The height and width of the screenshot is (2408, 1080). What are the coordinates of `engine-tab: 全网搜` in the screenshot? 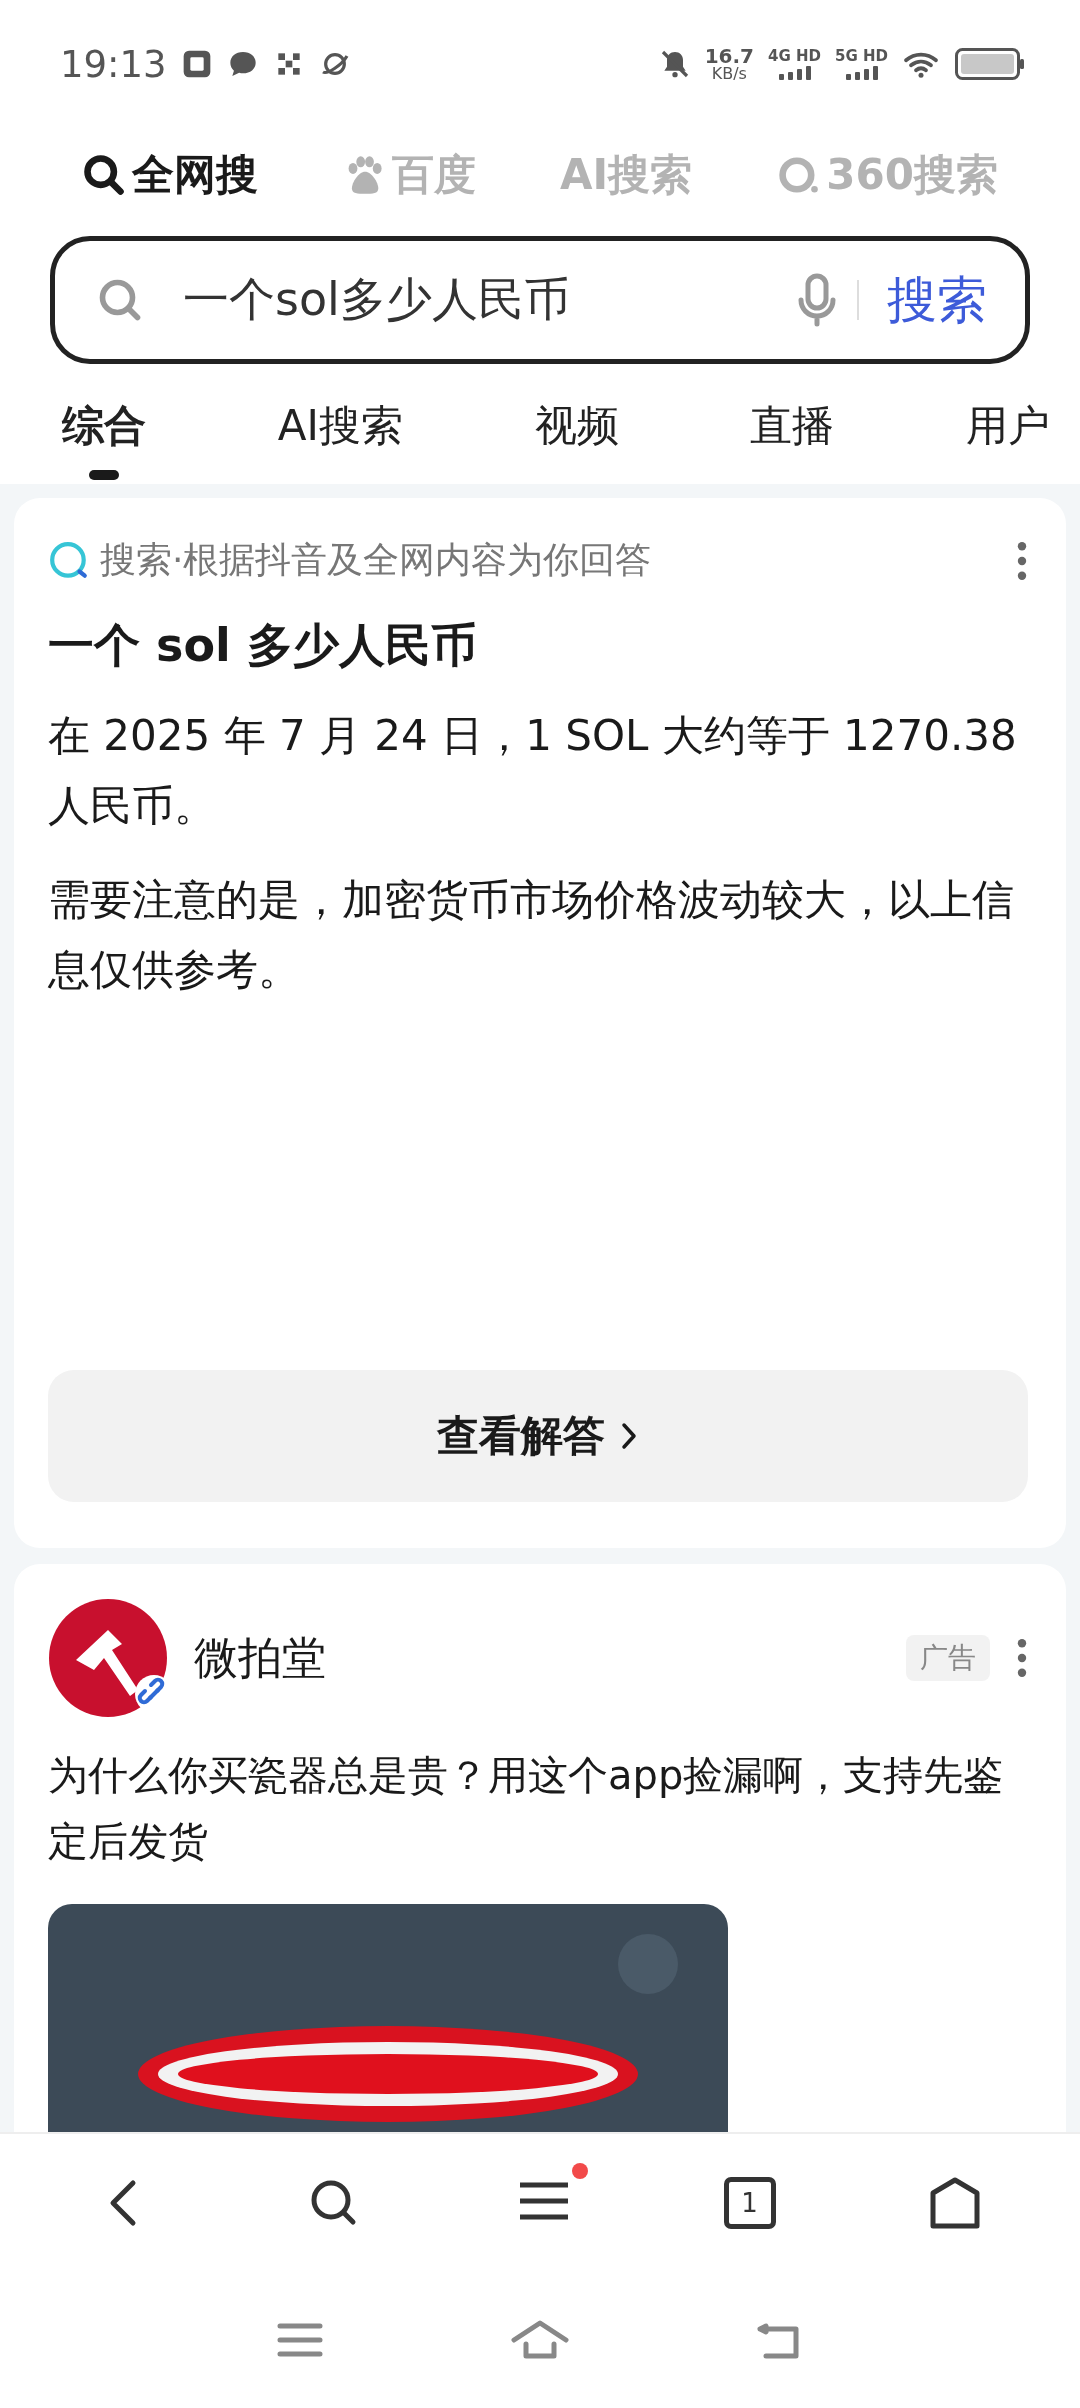 It's located at (170, 175).